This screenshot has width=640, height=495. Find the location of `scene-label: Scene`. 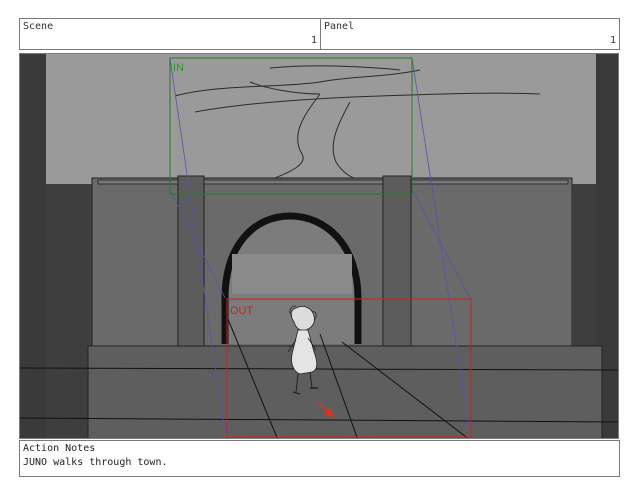

scene-label: Scene is located at coordinates (38, 26).